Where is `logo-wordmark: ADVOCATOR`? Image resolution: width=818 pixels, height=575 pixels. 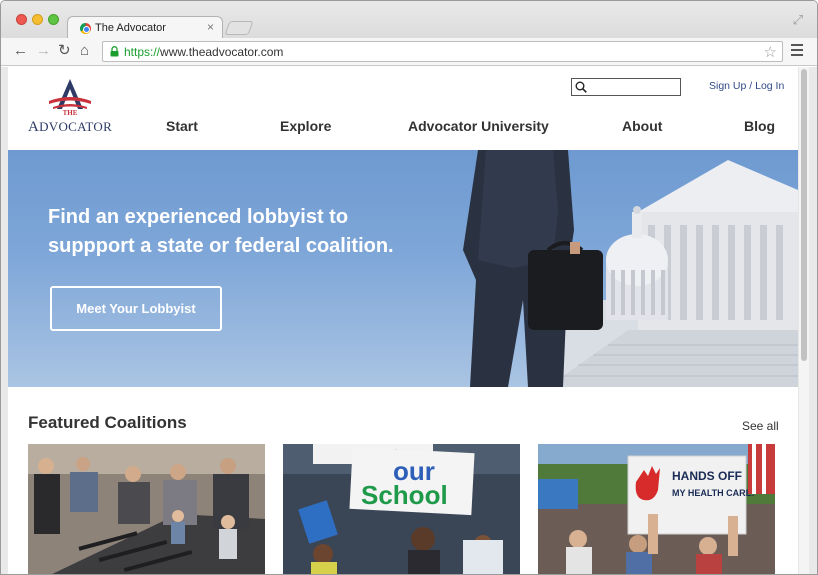 logo-wordmark: ADVOCATOR is located at coordinates (70, 127).